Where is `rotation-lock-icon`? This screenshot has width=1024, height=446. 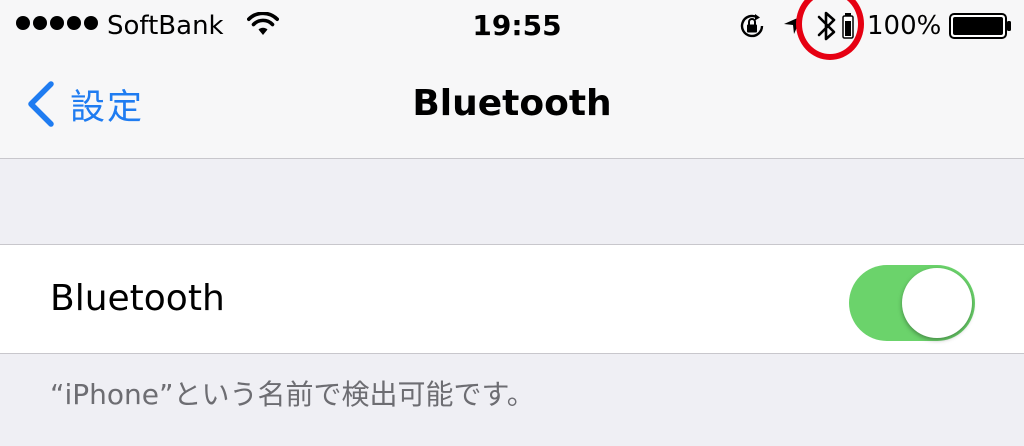
rotation-lock-icon is located at coordinates (752, 26).